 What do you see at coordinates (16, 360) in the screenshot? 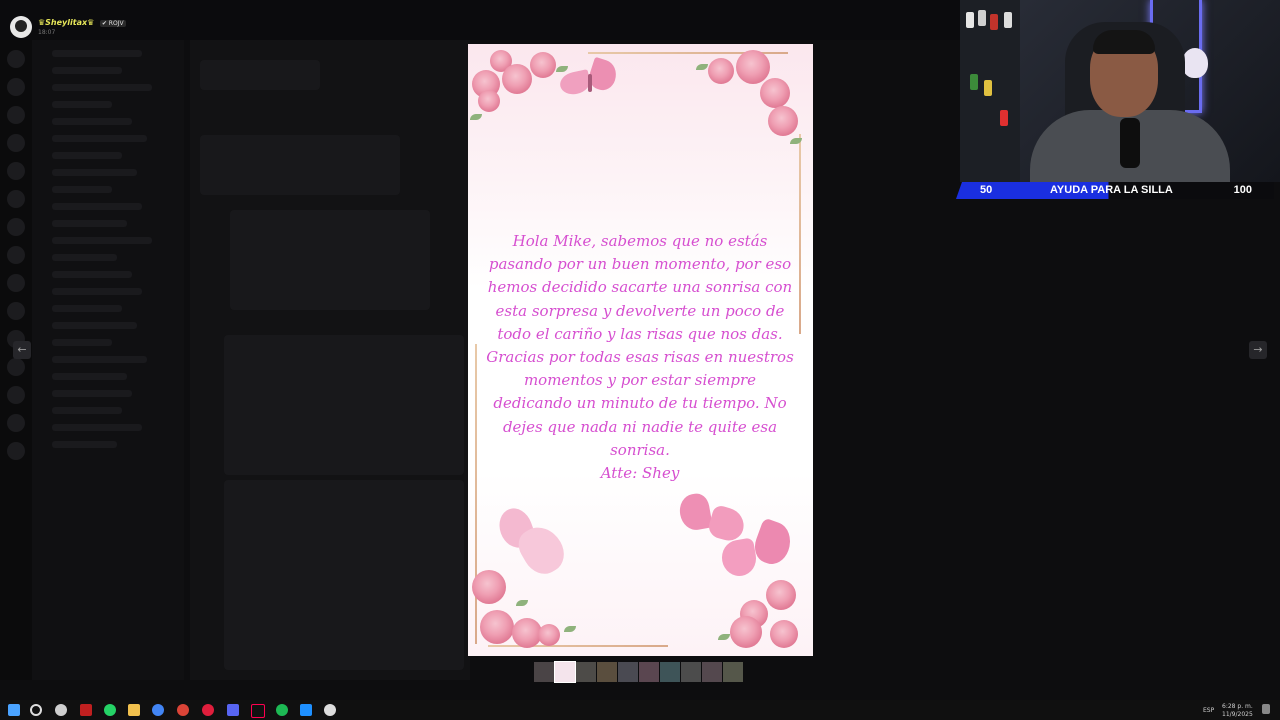
I see `server-list` at bounding box center [16, 360].